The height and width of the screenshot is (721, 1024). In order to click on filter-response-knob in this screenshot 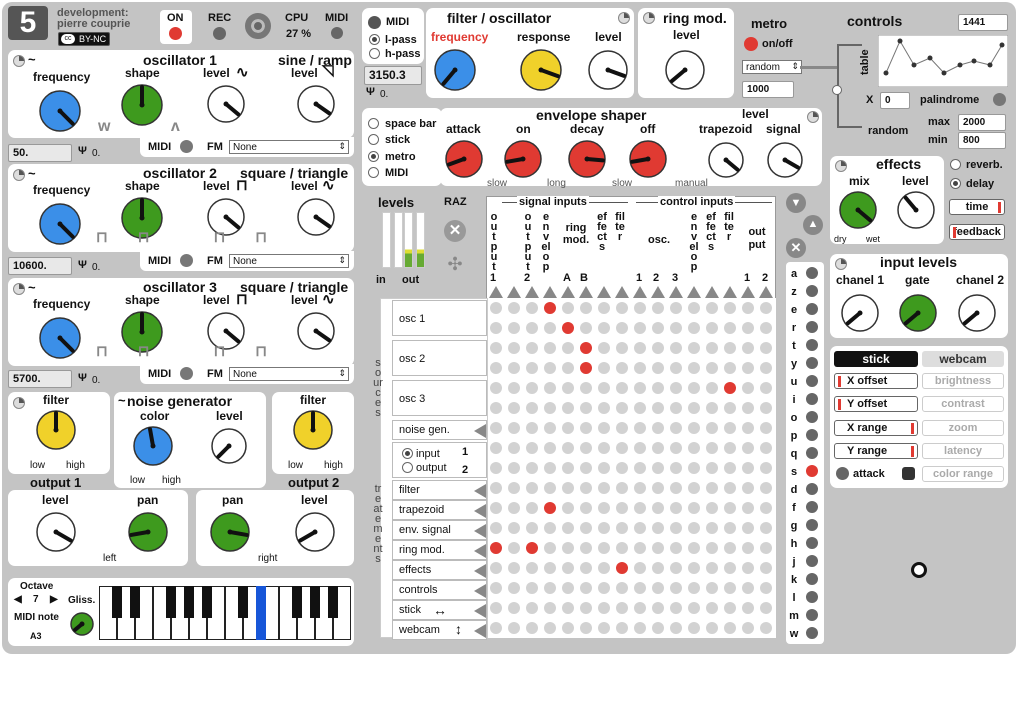, I will do `click(541, 70)`.